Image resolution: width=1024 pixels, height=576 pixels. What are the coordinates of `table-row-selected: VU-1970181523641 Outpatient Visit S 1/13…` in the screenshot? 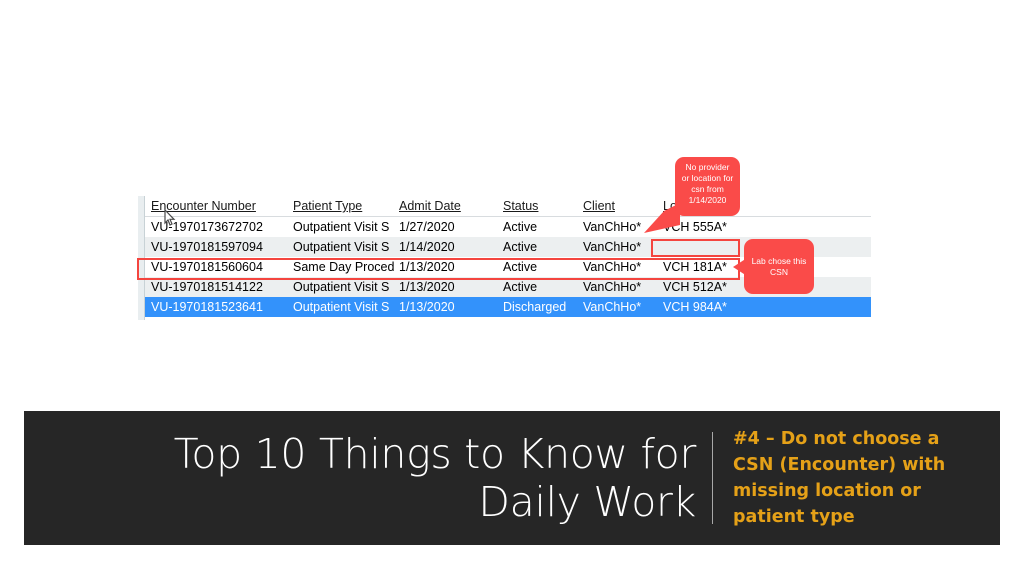 It's located at (508, 307).